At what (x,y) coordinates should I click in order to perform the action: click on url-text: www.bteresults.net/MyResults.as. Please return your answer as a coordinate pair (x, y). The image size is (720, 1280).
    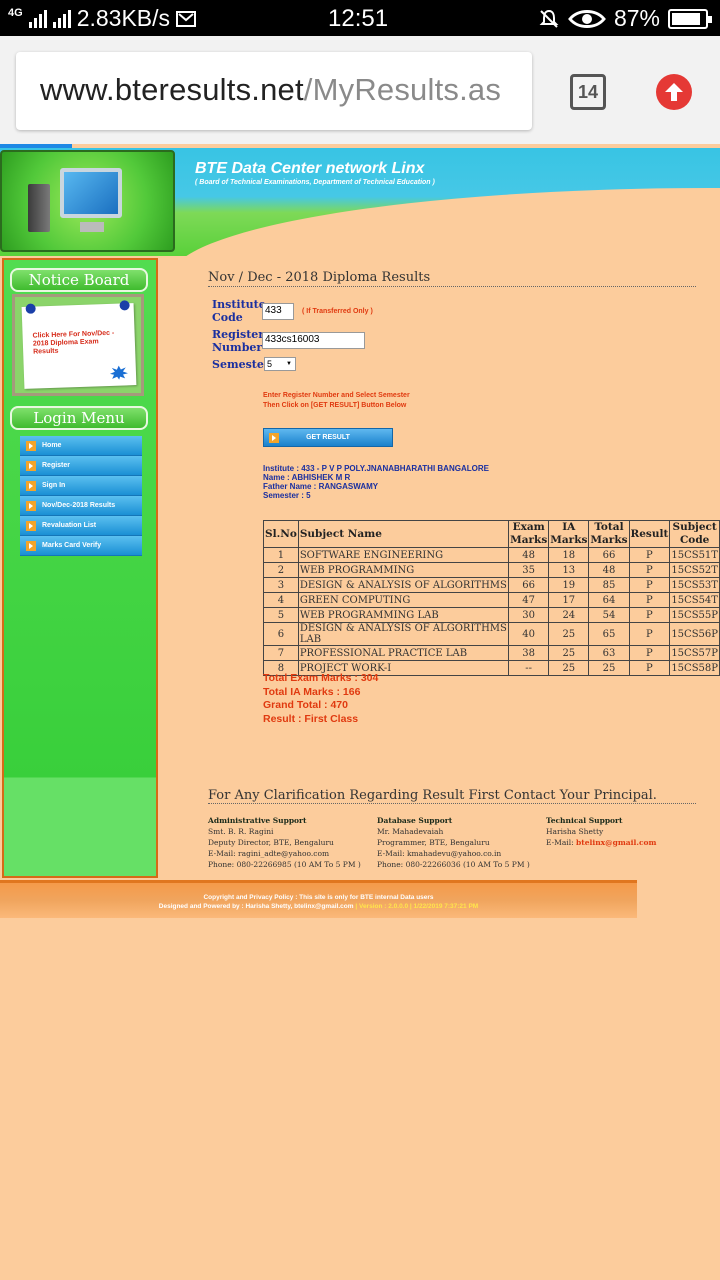
    Looking at the image, I should click on (270, 90).